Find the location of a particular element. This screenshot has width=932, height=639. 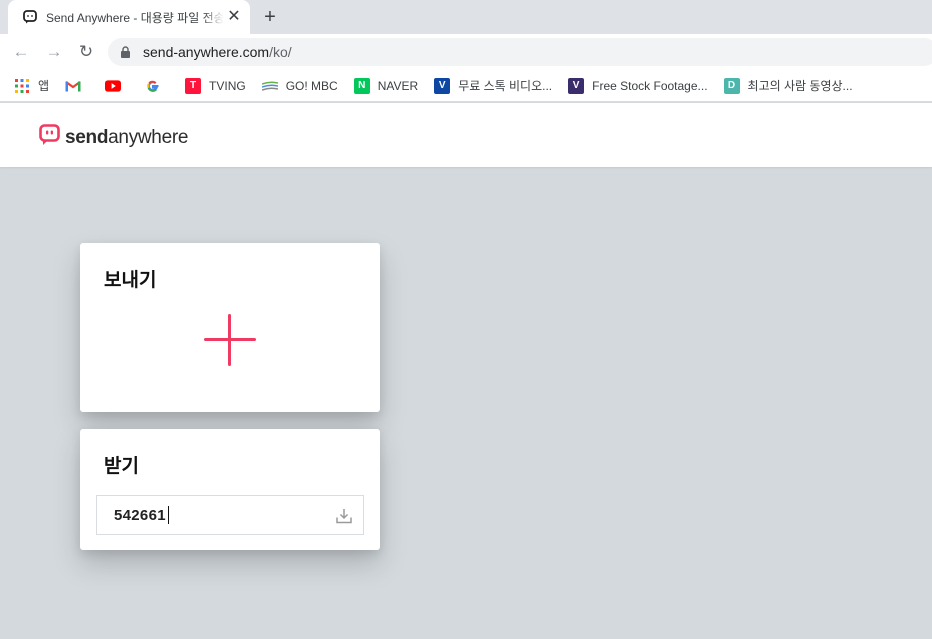

address-bar: send-anywhere.com/ko/ is located at coordinates (520, 52).